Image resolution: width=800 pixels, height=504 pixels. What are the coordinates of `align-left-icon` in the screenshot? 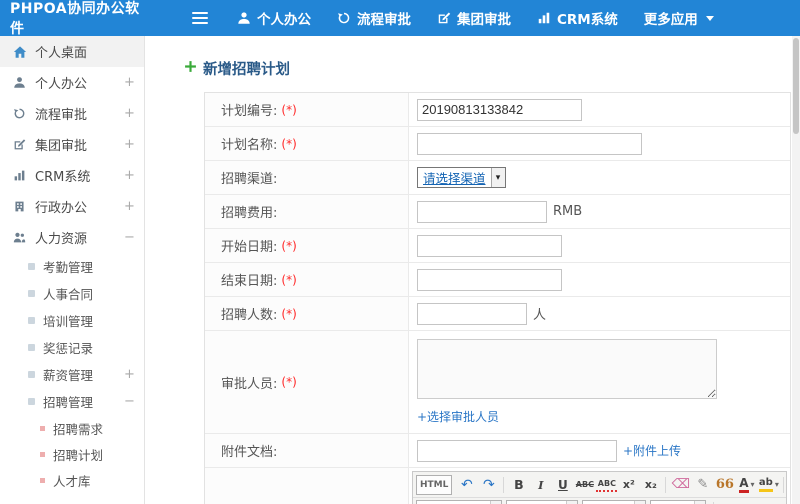 It's located at (729, 502).